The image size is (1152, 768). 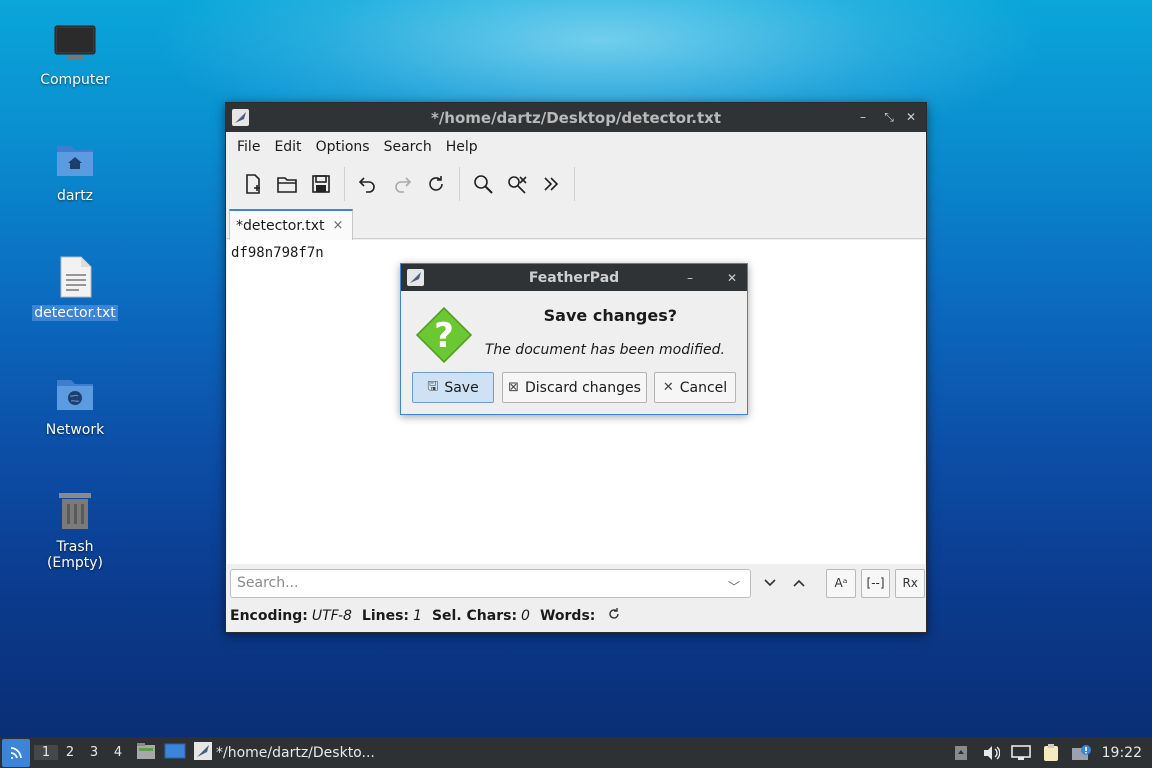 What do you see at coordinates (574, 277) in the screenshot?
I see `dialog-titlebar: FeatherPad – ✕` at bounding box center [574, 277].